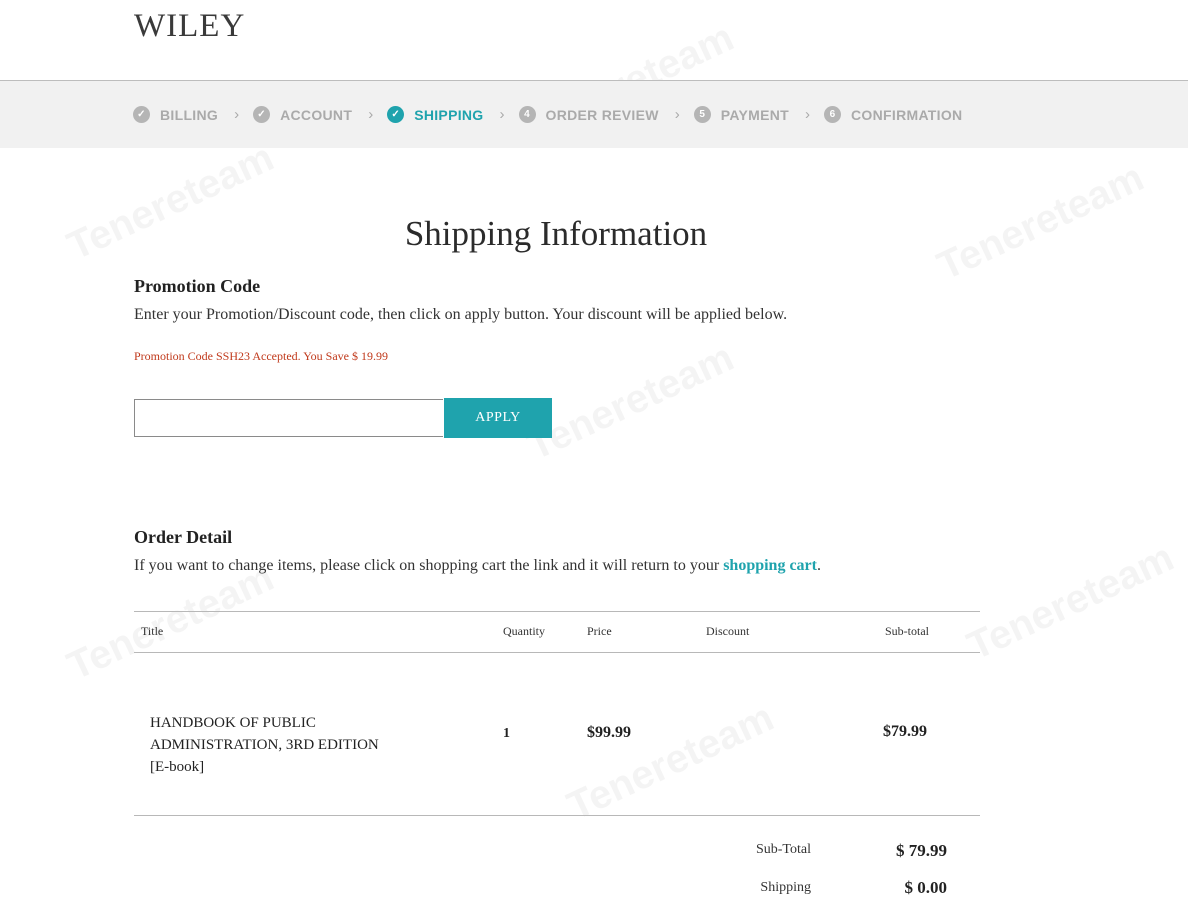  I want to click on page-title: Shipping Information, so click(556, 233).